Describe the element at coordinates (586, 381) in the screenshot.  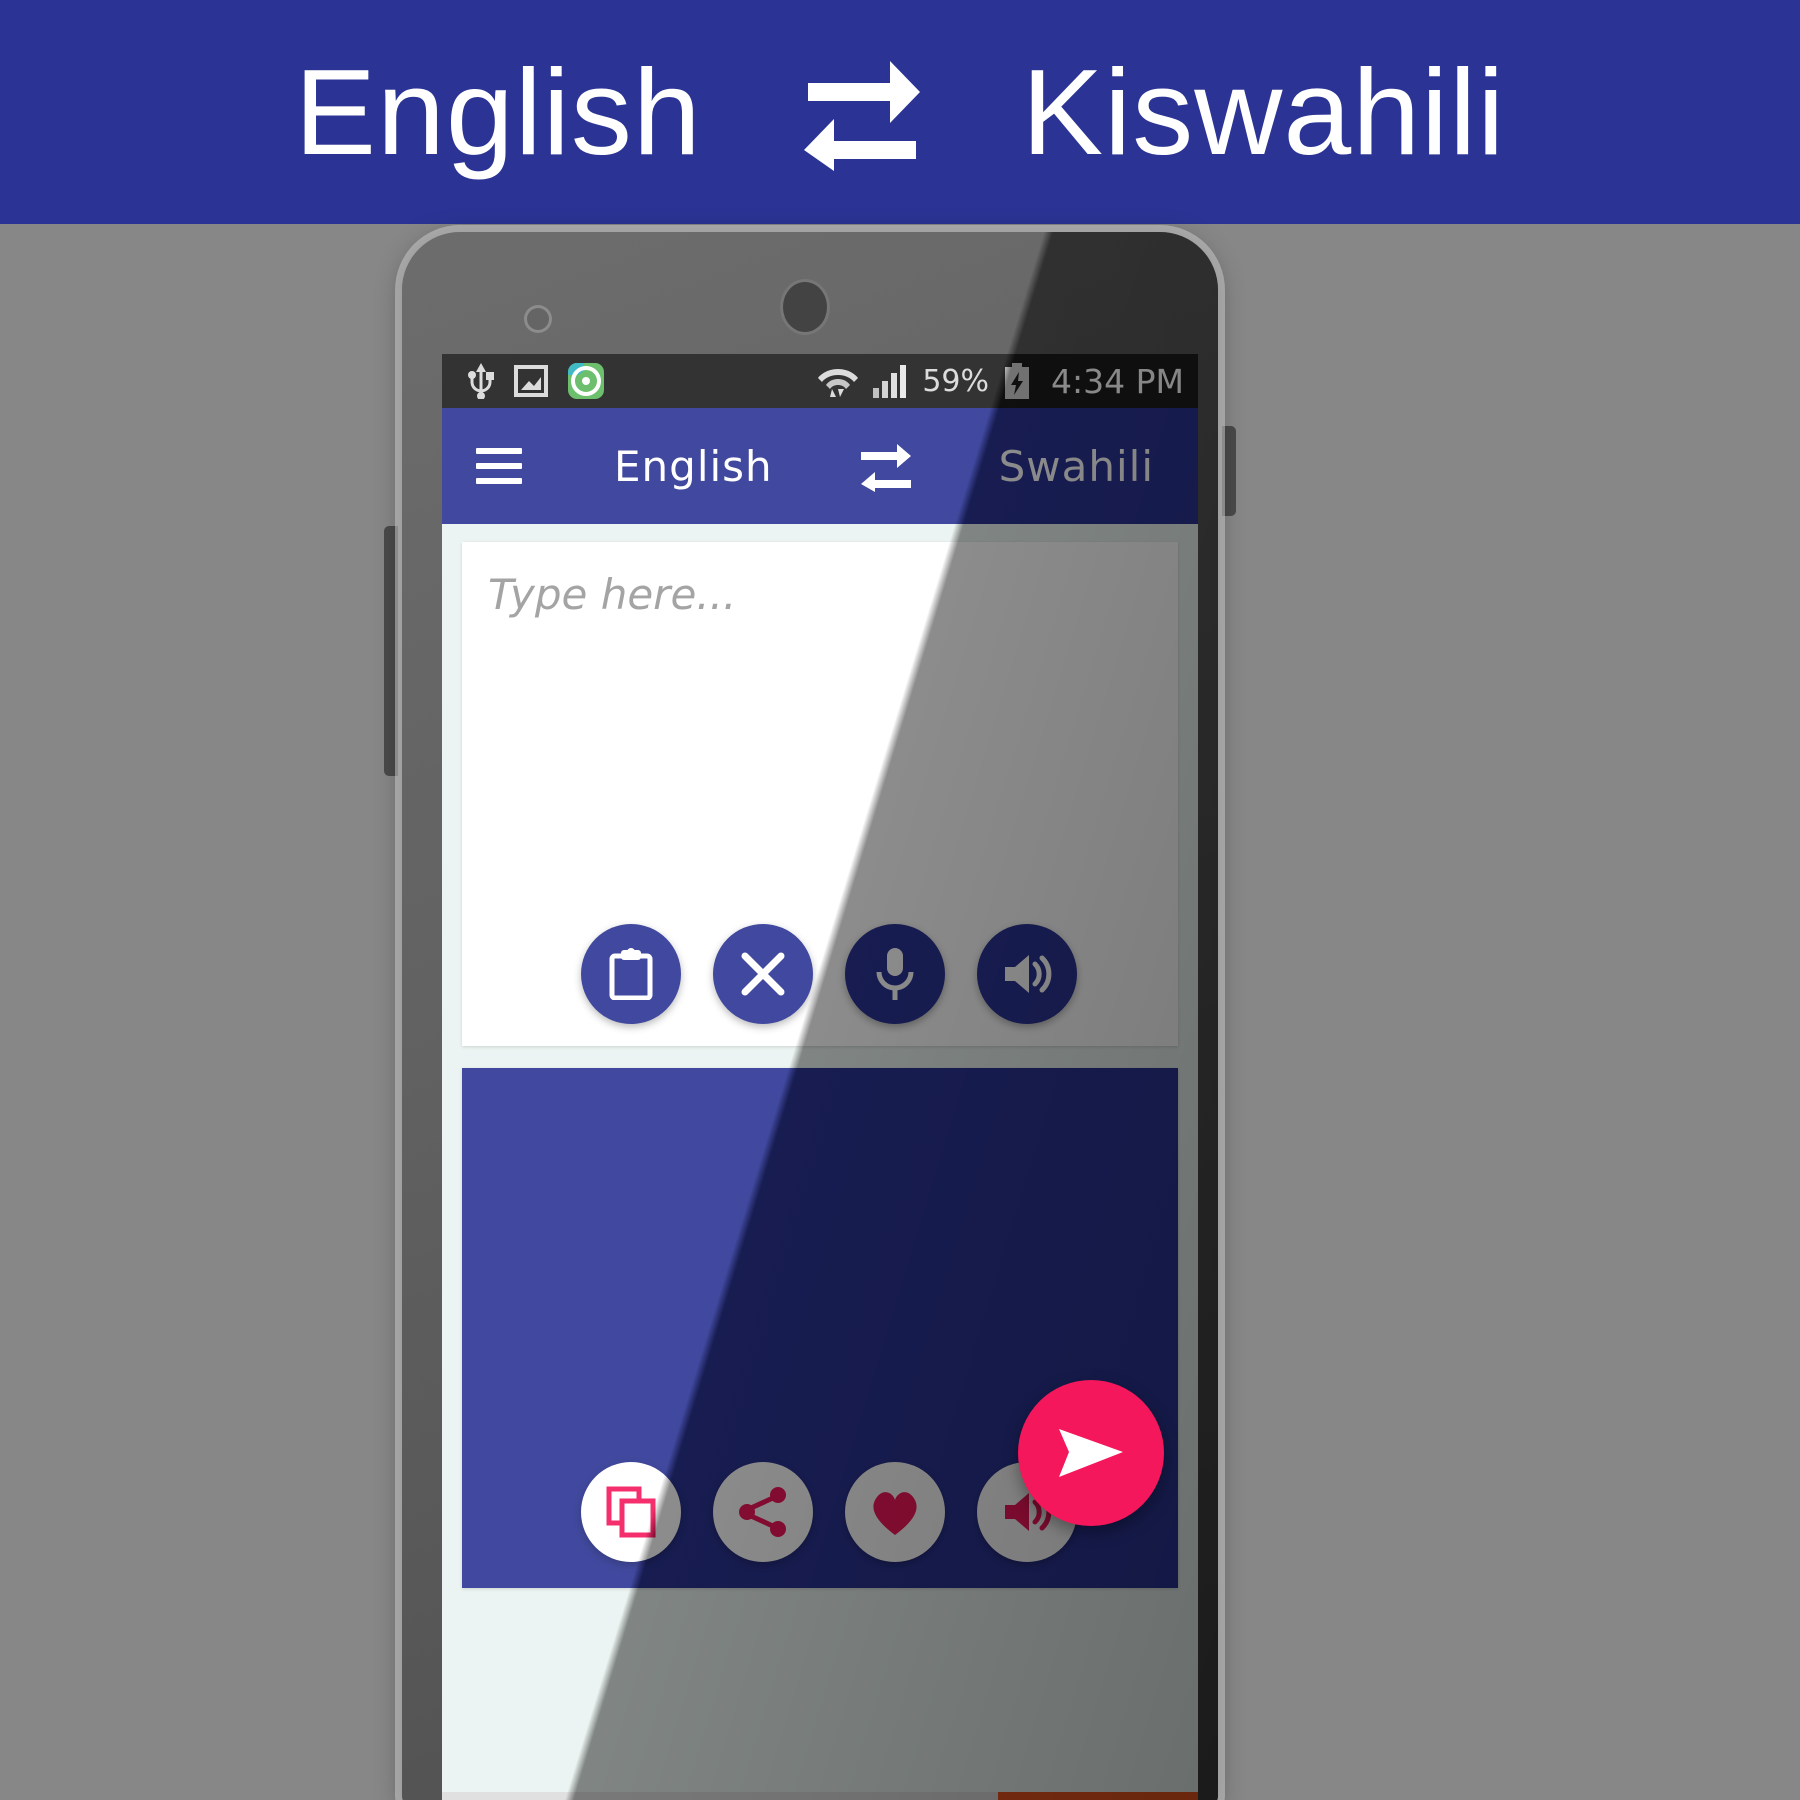
I see `green-app-icon` at that location.